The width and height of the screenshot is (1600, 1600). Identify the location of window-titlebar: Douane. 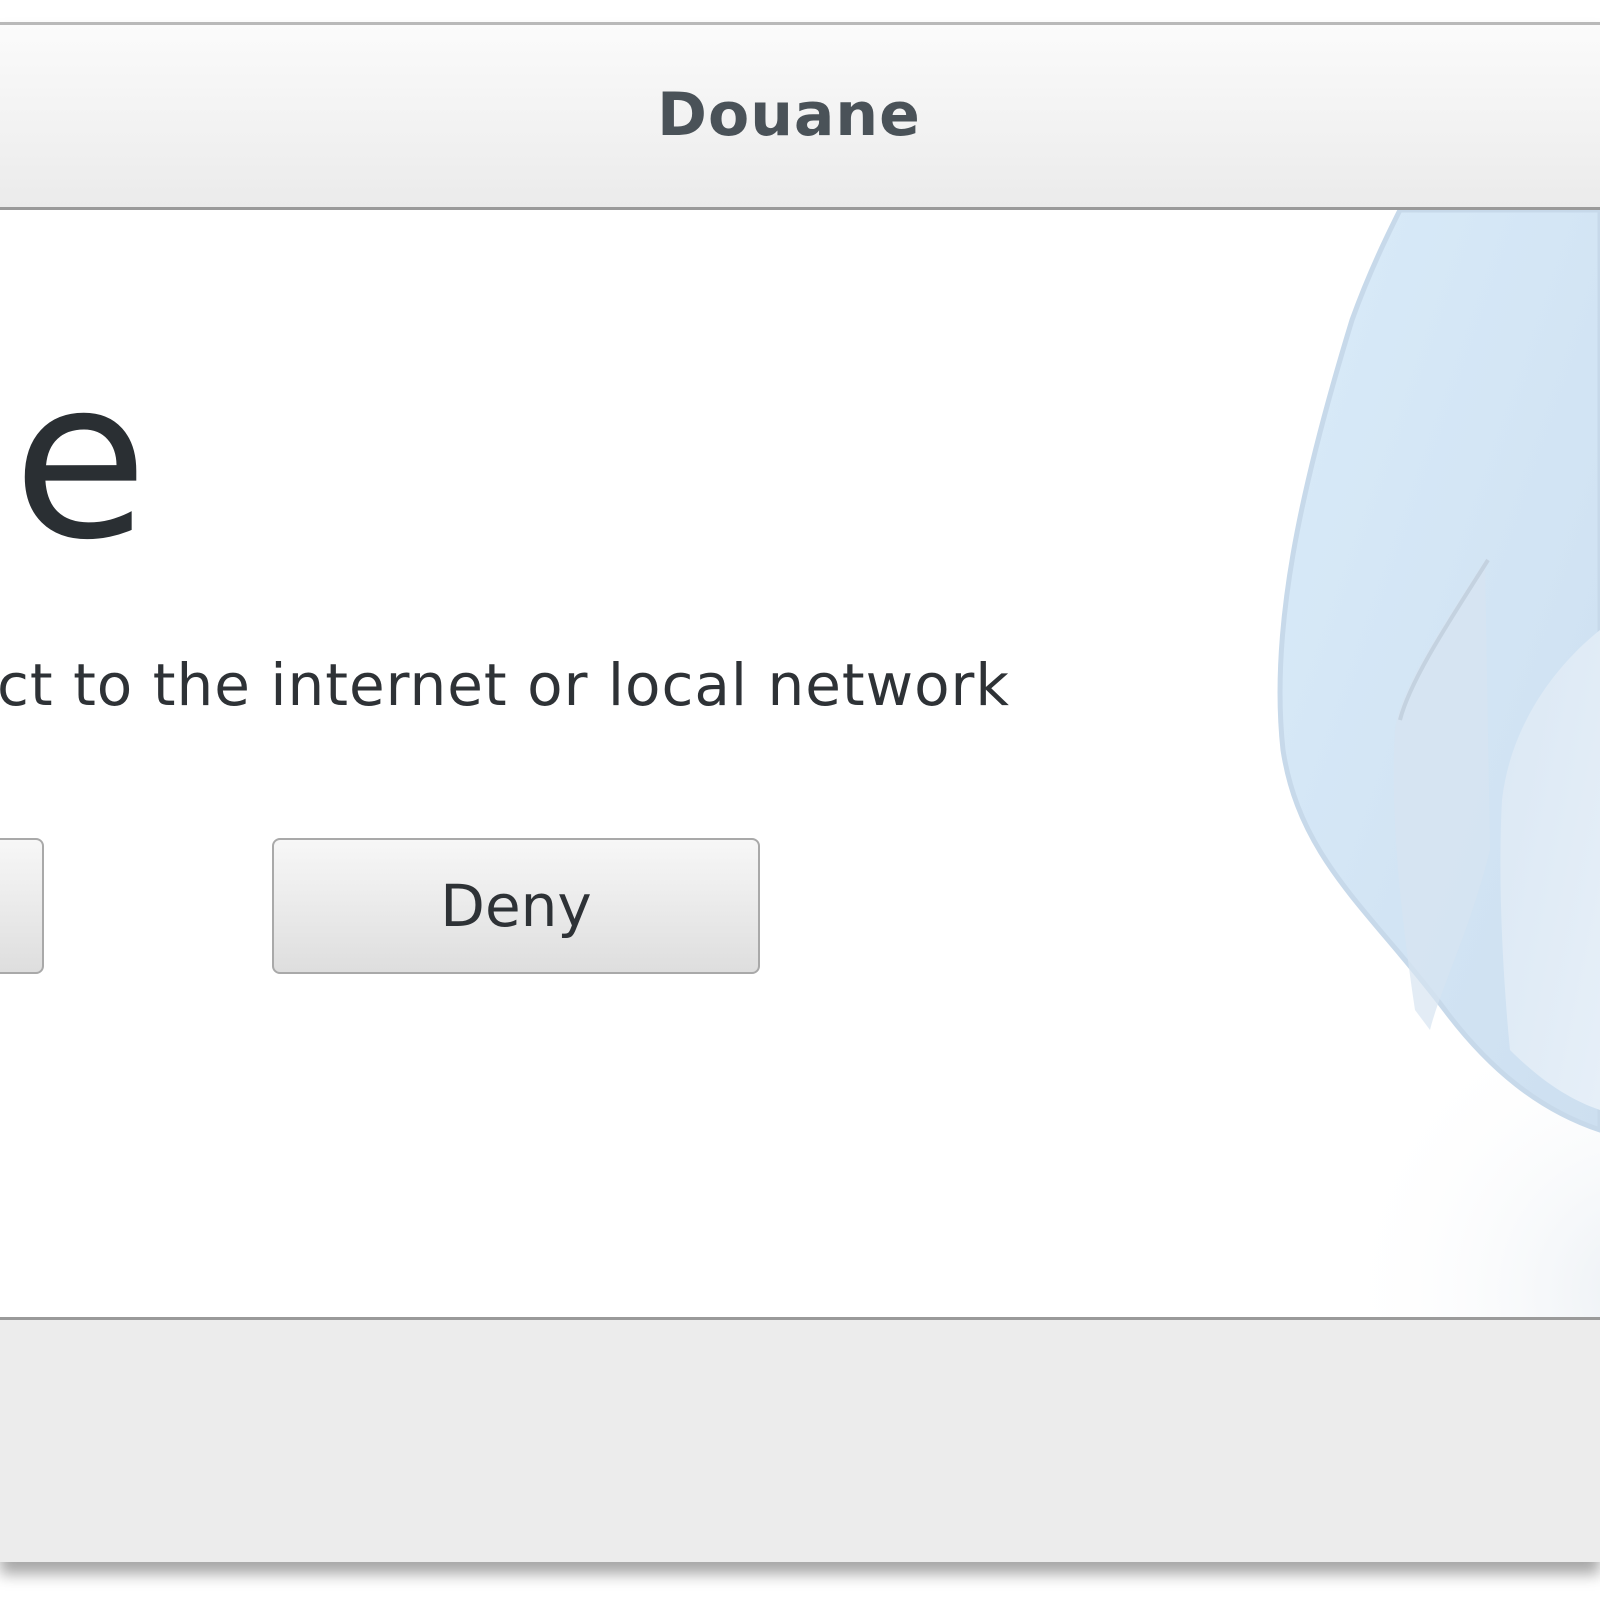
(800, 116).